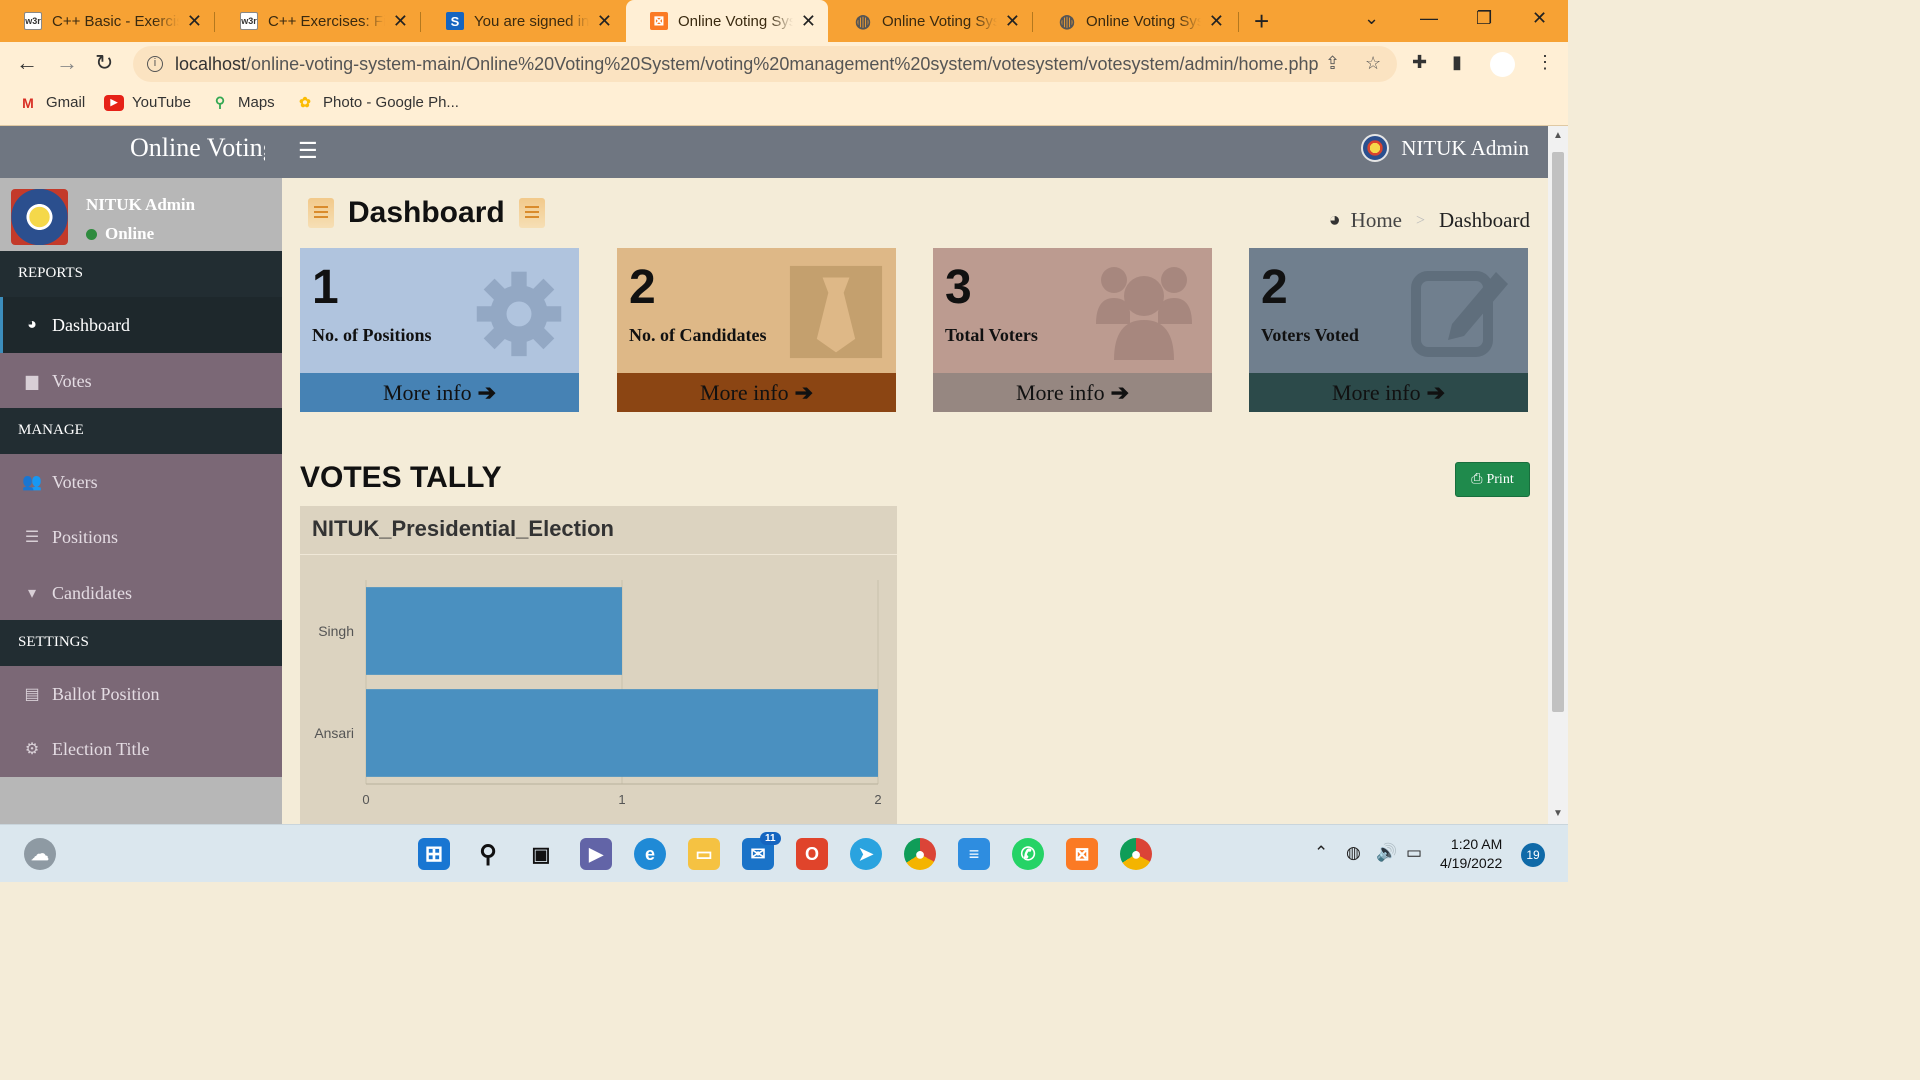 Image resolution: width=1920 pixels, height=1080 pixels. I want to click on sidebar-item-dashboard: ◕ Dashboard, so click(141, 325).